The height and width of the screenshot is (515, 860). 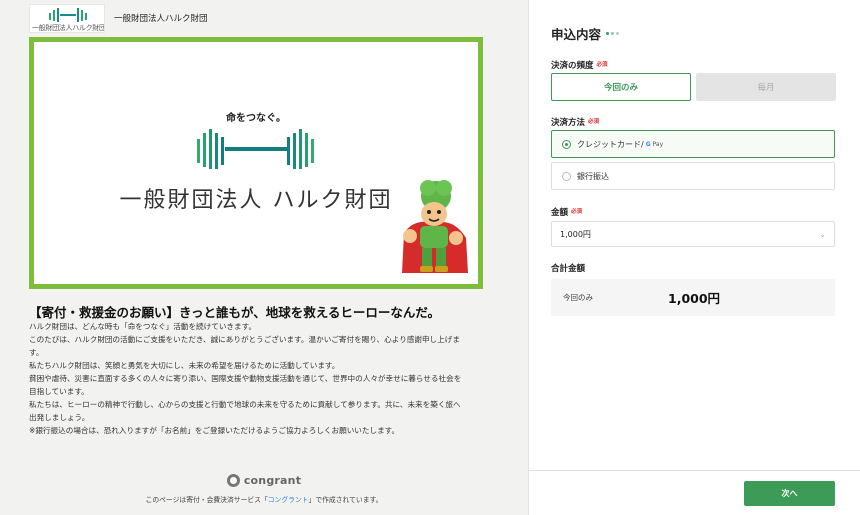 What do you see at coordinates (255, 149) in the screenshot?
I see `hero-logo-bars-icon` at bounding box center [255, 149].